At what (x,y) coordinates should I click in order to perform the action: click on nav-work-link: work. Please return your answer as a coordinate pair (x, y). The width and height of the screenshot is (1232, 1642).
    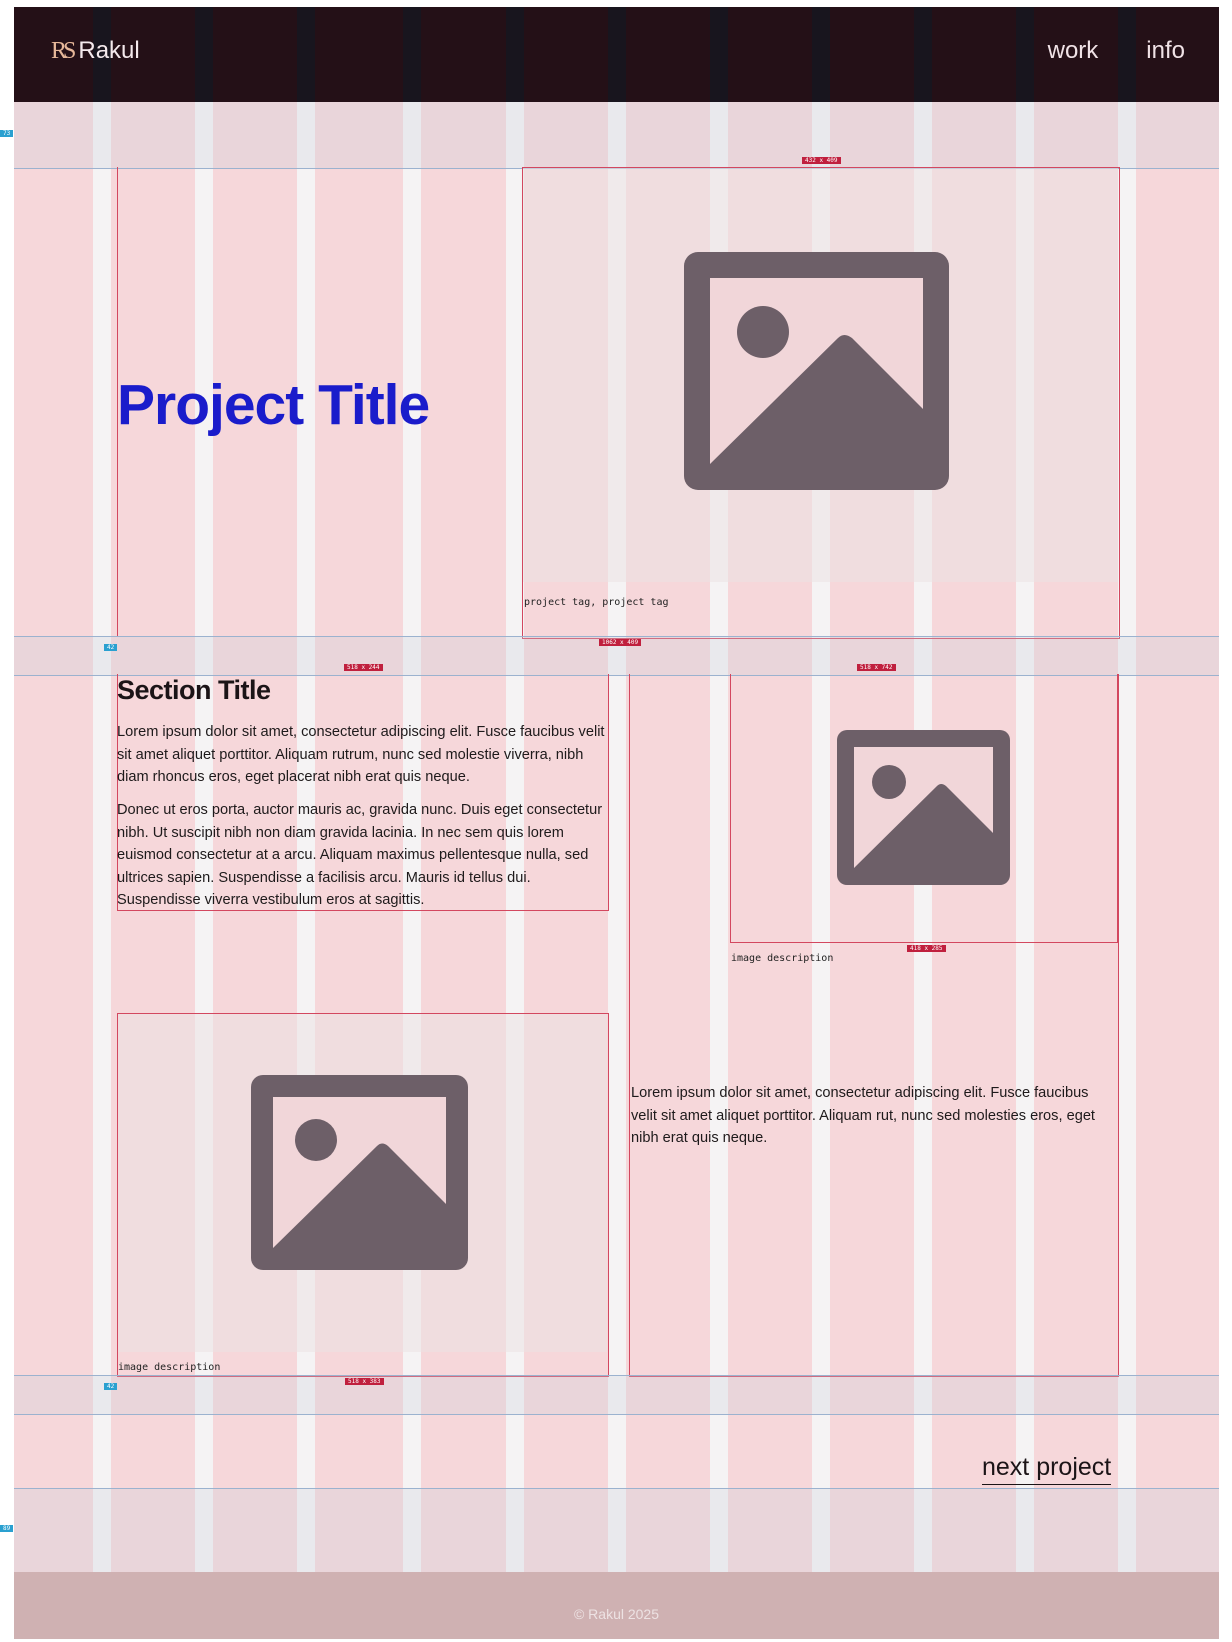
    Looking at the image, I should click on (1073, 51).